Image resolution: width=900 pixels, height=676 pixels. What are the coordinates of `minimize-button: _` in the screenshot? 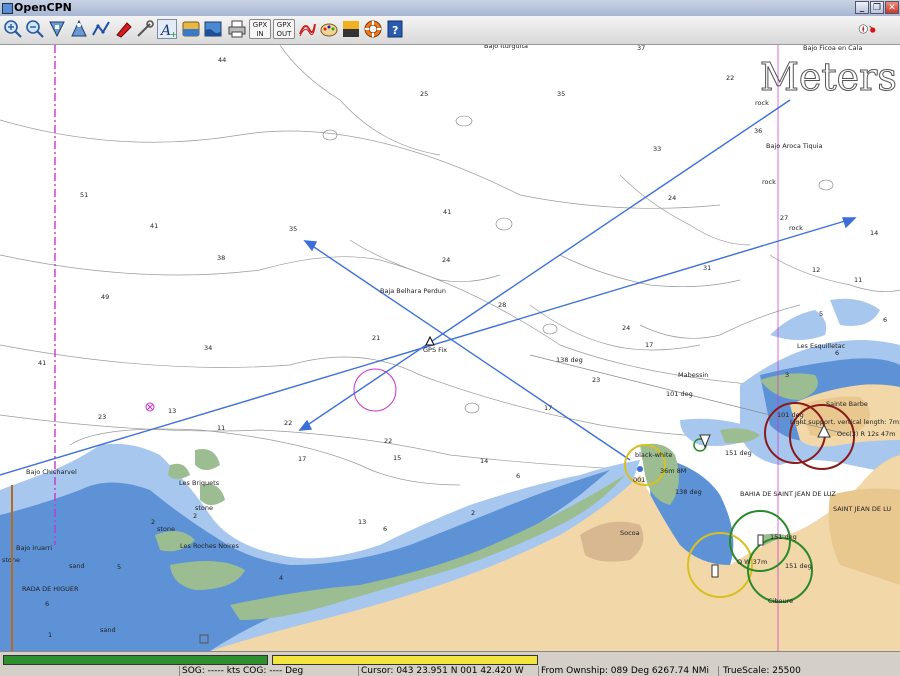 It's located at (862, 7).